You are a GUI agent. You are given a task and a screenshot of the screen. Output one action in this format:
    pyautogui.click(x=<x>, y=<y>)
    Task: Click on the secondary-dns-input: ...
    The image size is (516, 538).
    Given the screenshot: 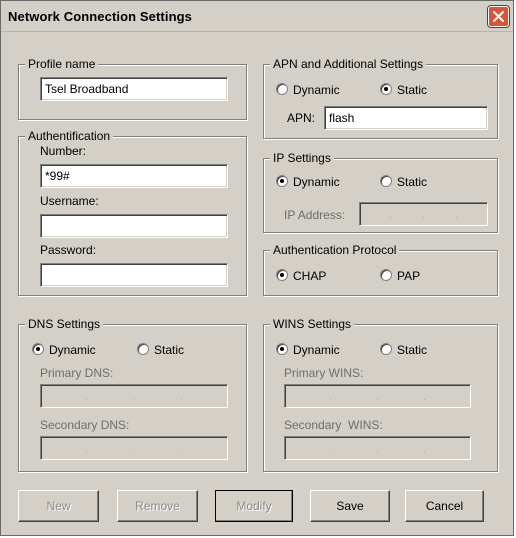 What is the action you would take?
    pyautogui.click(x=134, y=448)
    